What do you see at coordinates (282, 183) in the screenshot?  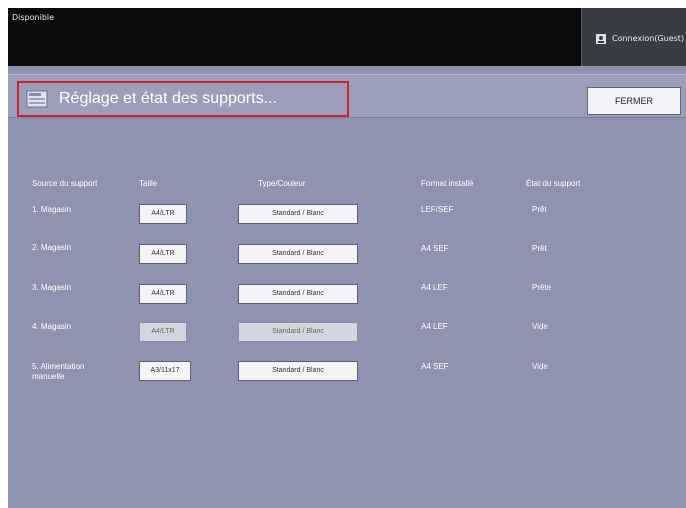 I see `column-header-type: Type/Couleur` at bounding box center [282, 183].